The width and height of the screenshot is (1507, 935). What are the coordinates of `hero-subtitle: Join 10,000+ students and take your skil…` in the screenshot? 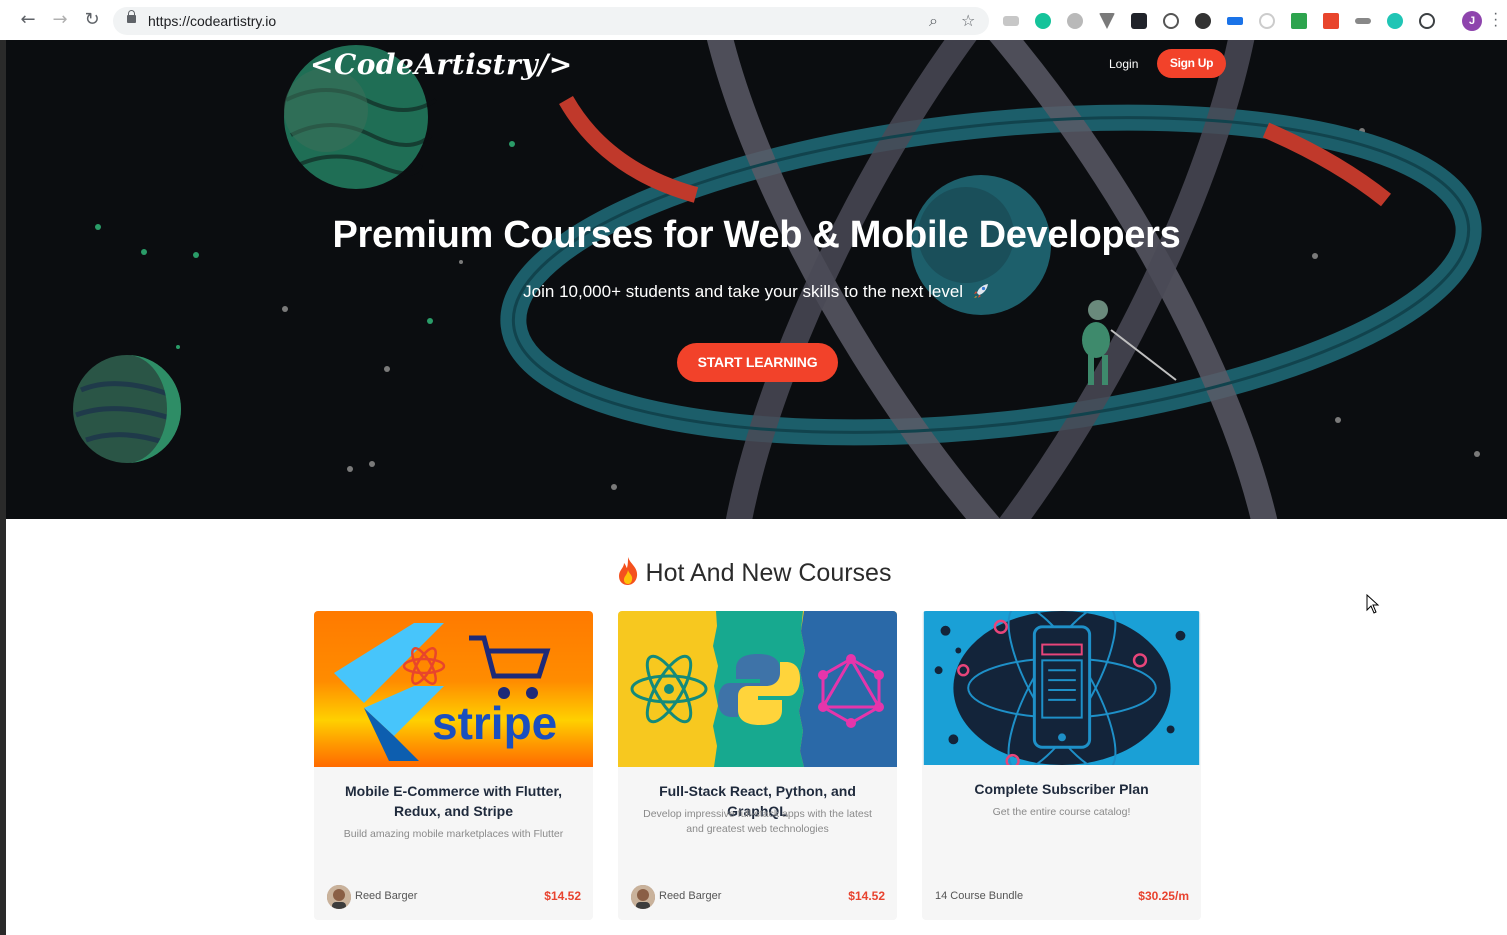 It's located at (743, 291).